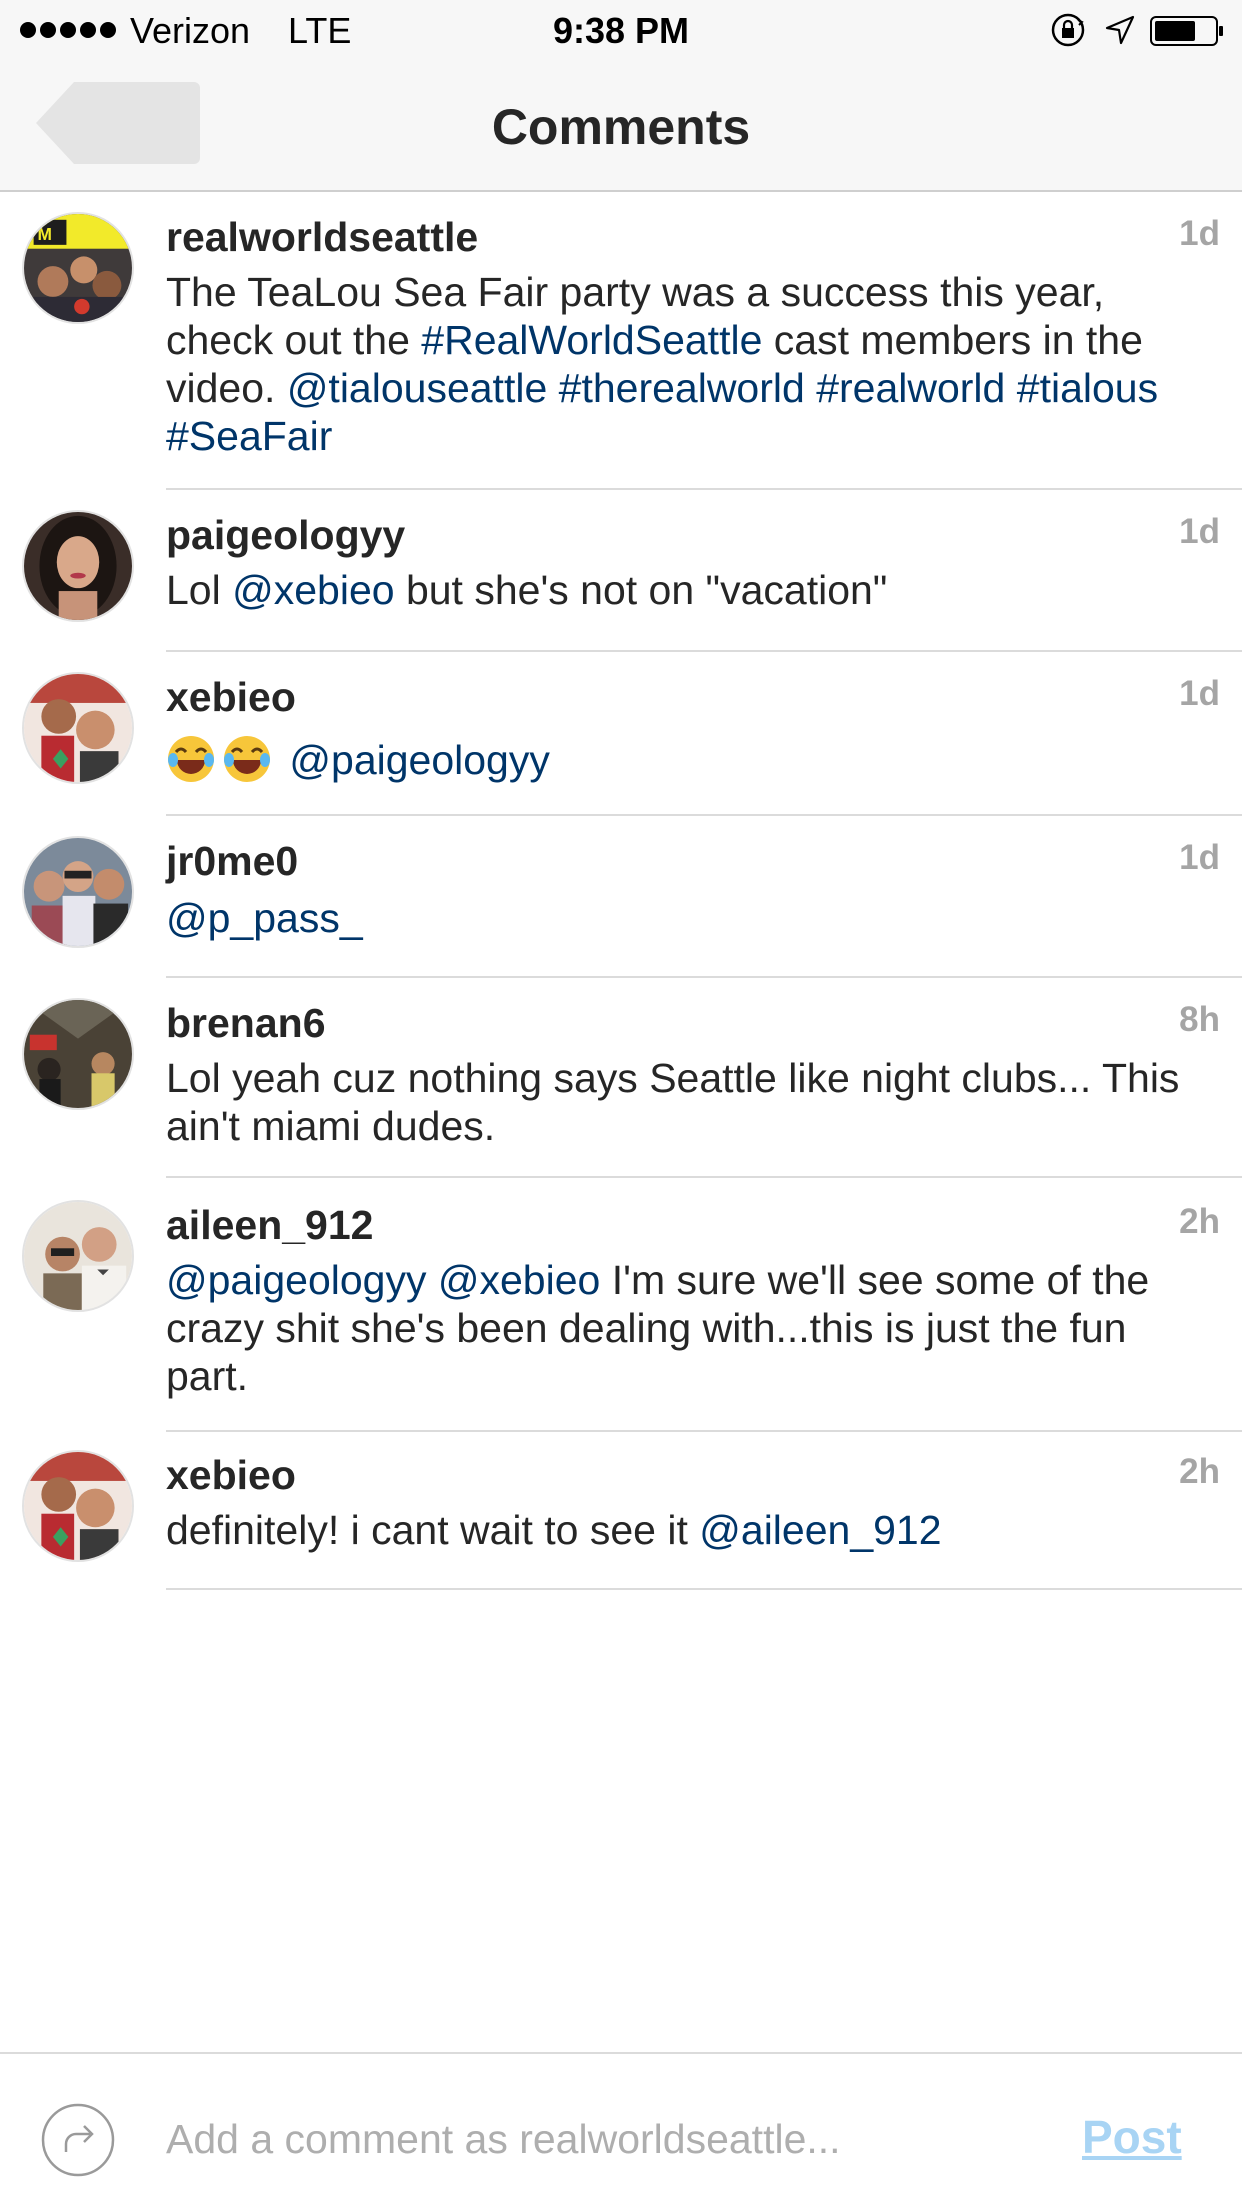  Describe the element at coordinates (527, 590) in the screenshot. I see `comment-text: Lol @xebieo but she's not on "vacation"` at that location.